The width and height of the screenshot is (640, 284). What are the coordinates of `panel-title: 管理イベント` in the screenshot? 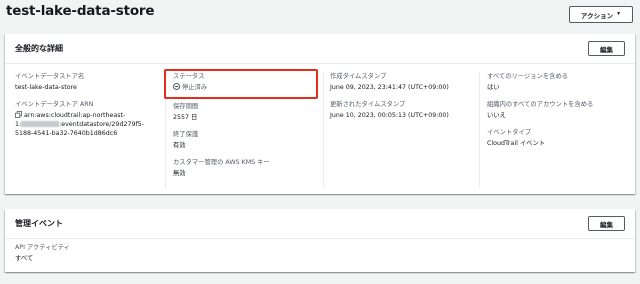 It's located at (39, 223).